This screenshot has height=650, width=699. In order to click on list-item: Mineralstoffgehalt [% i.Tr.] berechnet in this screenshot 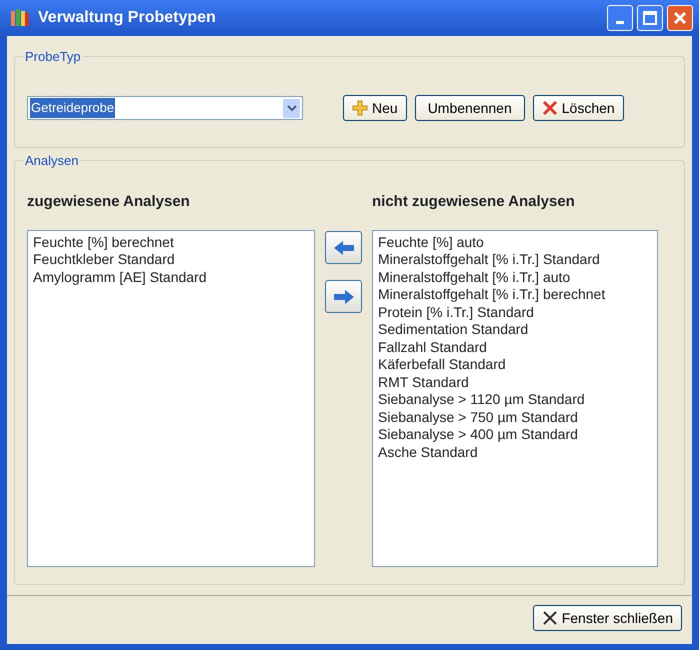, I will do `click(515, 295)`.